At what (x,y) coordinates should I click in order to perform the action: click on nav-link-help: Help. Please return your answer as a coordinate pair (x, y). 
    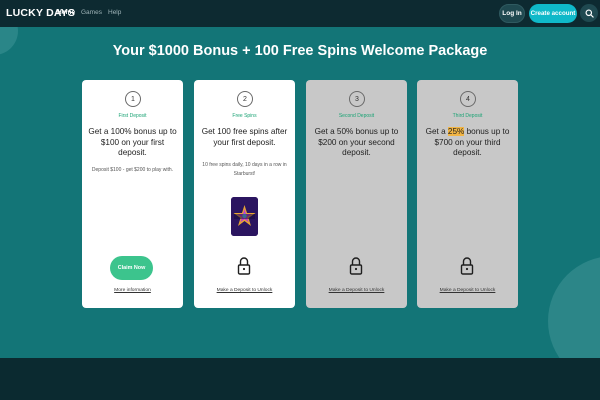
    Looking at the image, I should click on (114, 12).